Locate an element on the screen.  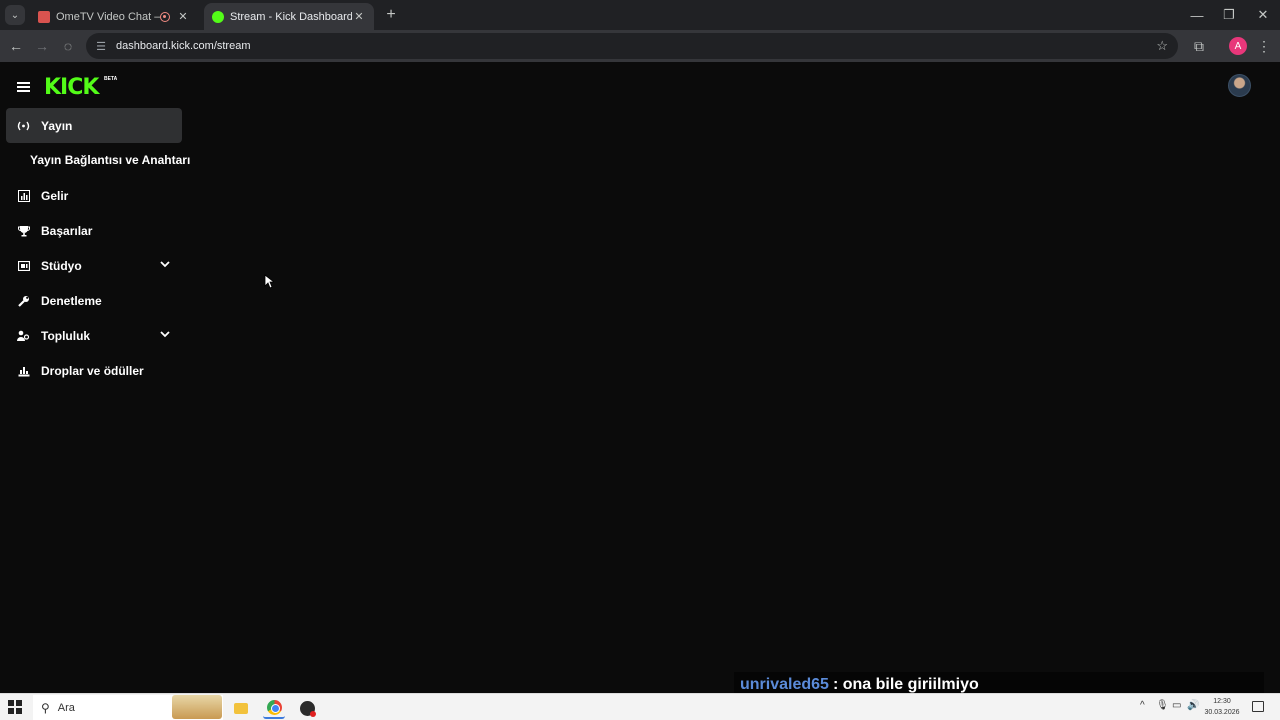
back-arrow-icon: ← is located at coordinates (16, 46).